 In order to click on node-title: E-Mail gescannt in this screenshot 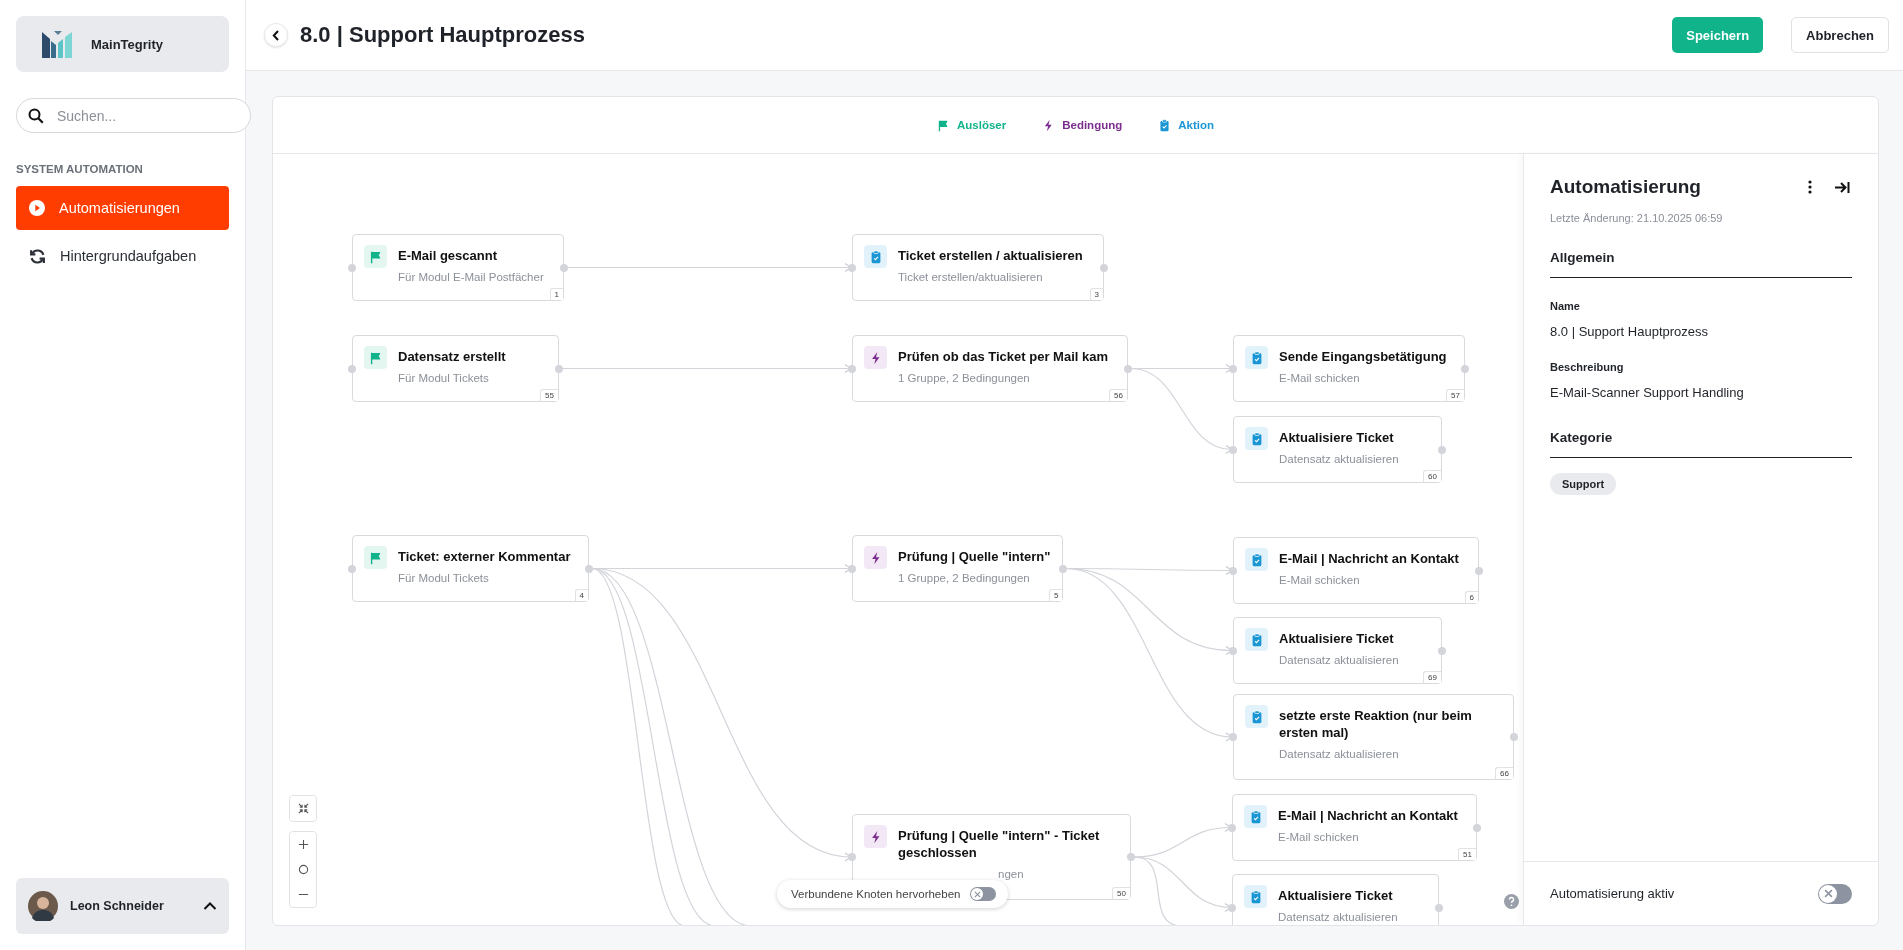, I will do `click(448, 256)`.